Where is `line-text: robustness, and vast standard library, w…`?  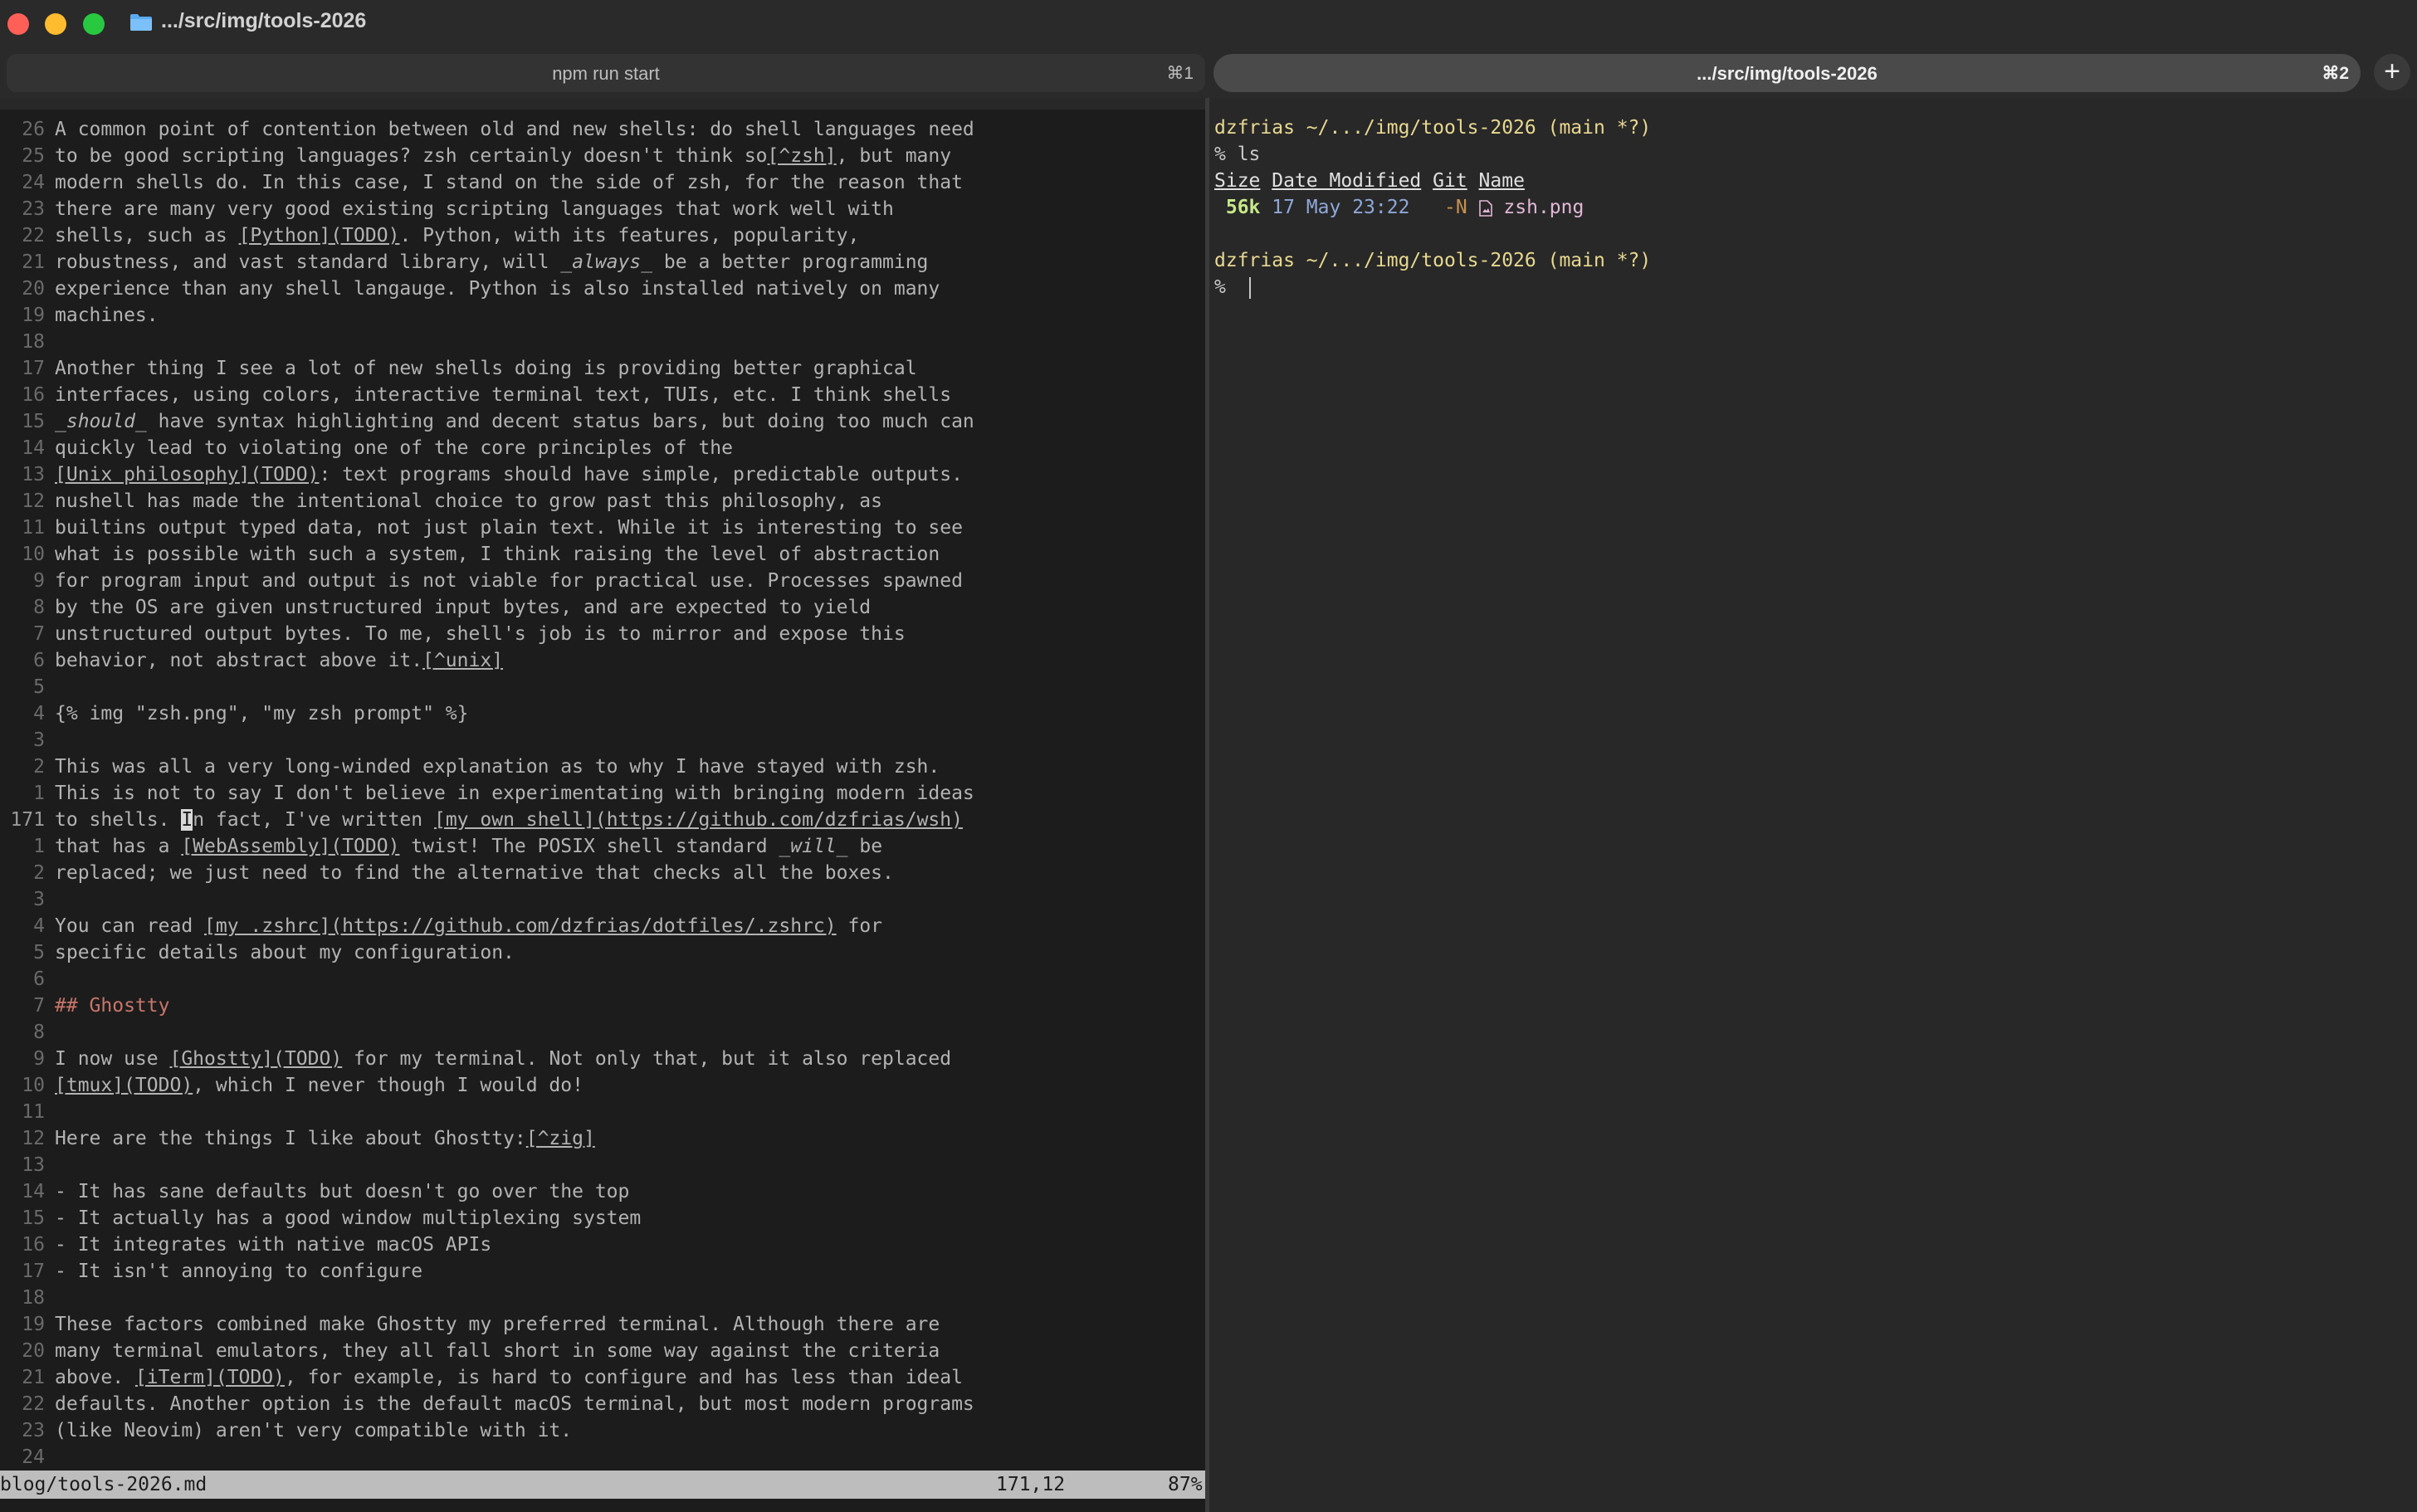
line-text: robustness, and vast standard library, w… is located at coordinates (492, 262).